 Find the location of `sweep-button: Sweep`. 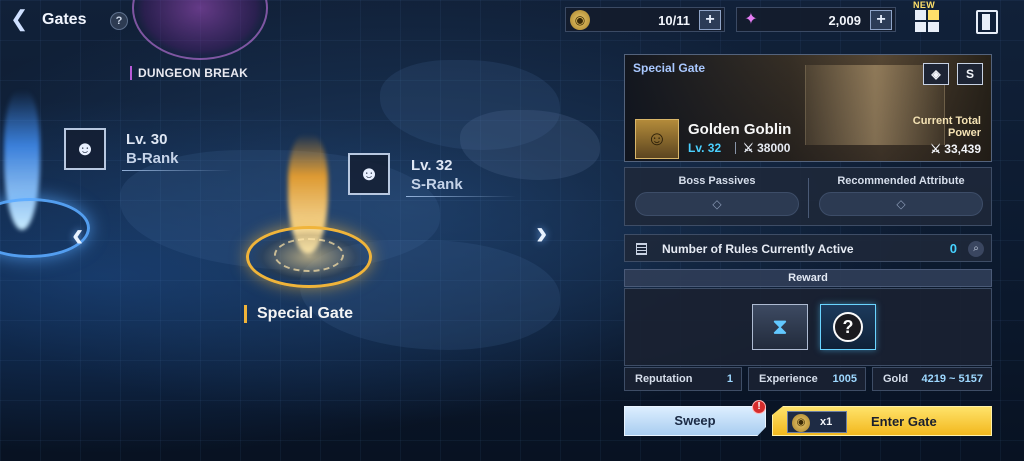

sweep-button: Sweep is located at coordinates (695, 421).